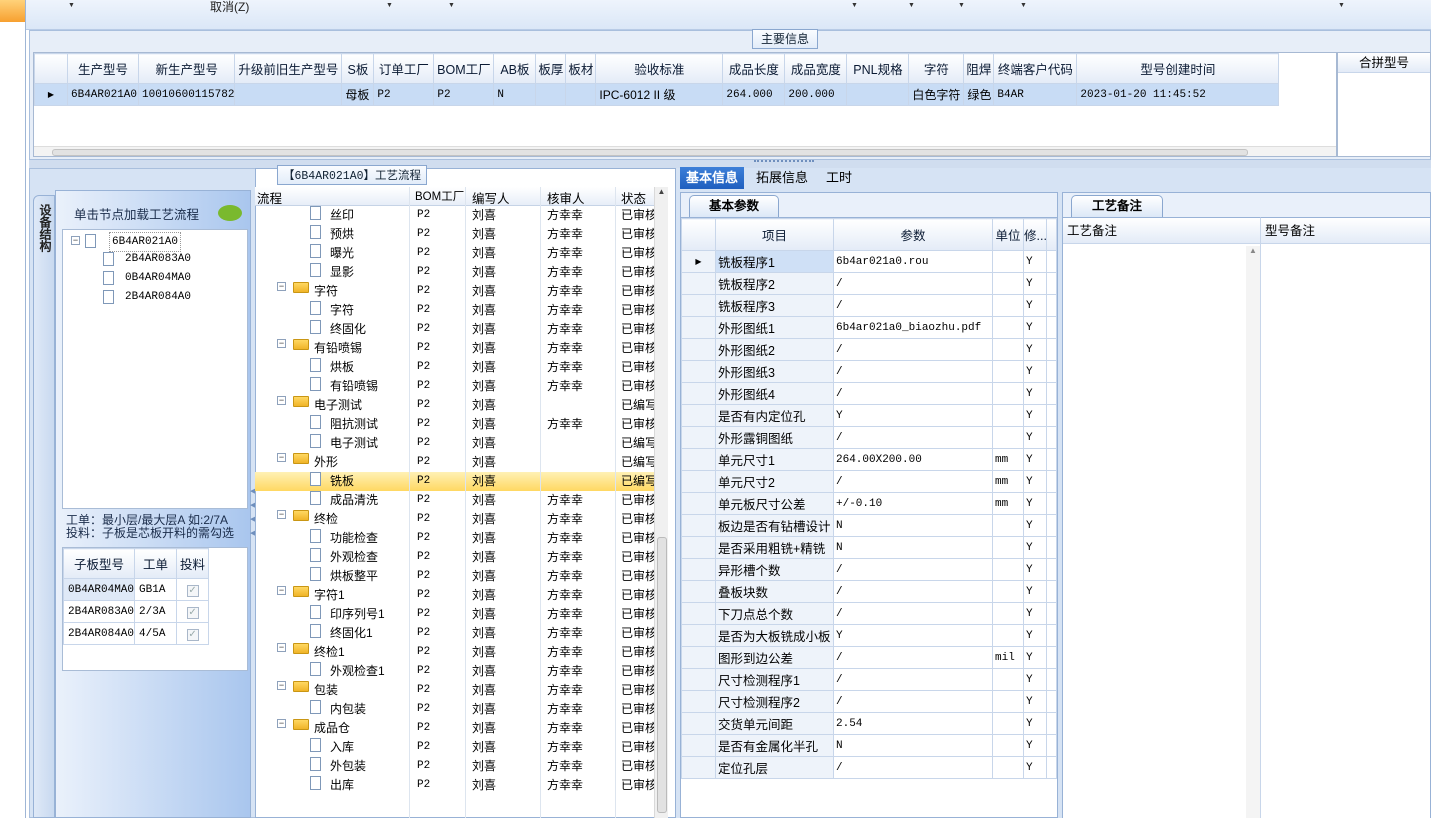 Image resolution: width=1431 pixels, height=818 pixels. I want to click on table-row: 铣板程序2/ Y, so click(869, 283).